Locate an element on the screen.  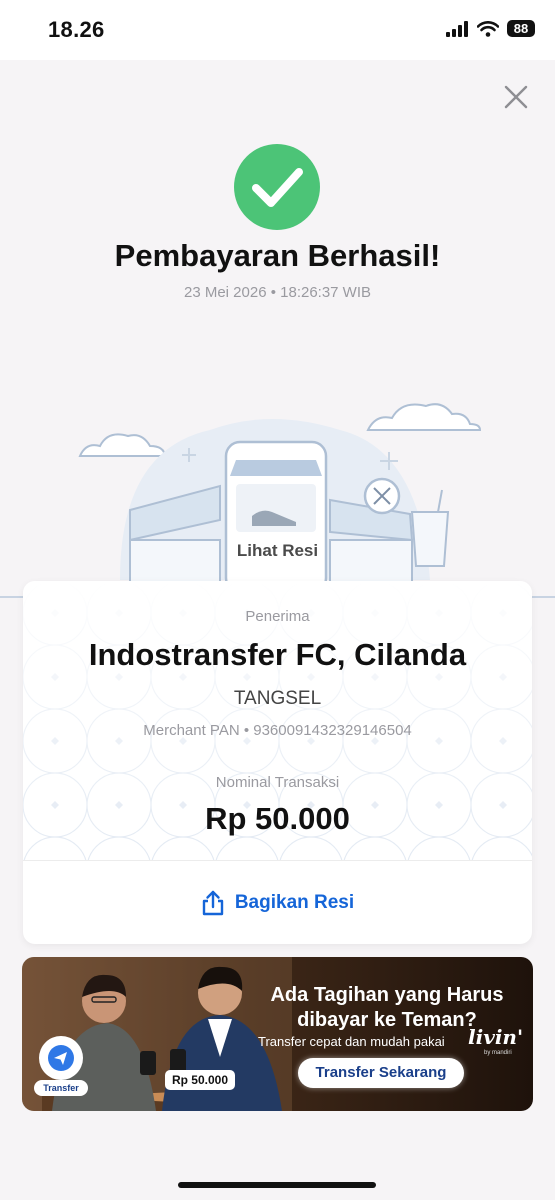
transfer-badge is located at coordinates (61, 1058).